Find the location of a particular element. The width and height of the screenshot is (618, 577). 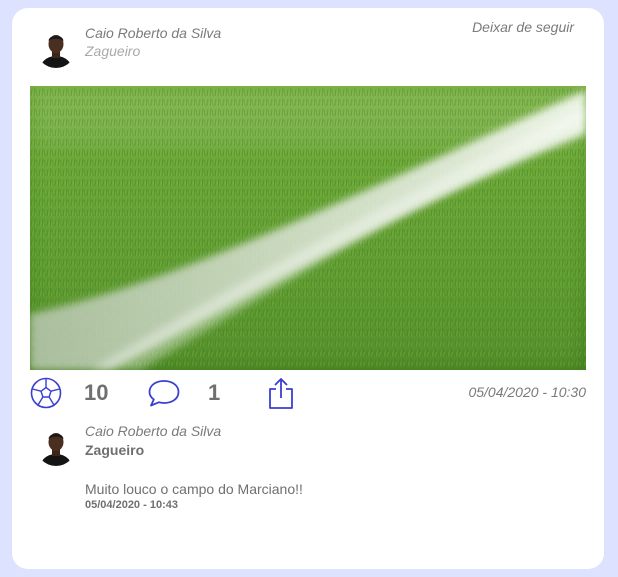

share-button is located at coordinates (281, 393).